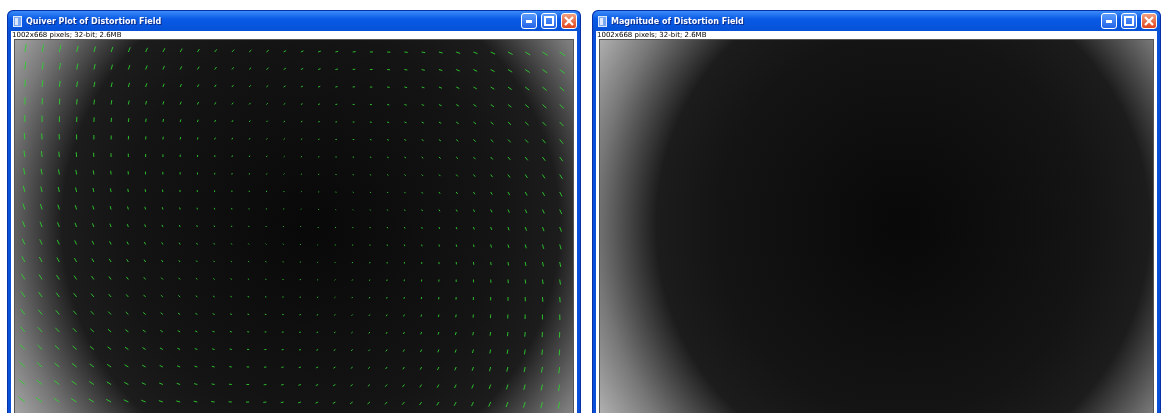 This screenshot has width=1161, height=413. I want to click on window-title: Magnitude of Distortion Field, so click(678, 21).